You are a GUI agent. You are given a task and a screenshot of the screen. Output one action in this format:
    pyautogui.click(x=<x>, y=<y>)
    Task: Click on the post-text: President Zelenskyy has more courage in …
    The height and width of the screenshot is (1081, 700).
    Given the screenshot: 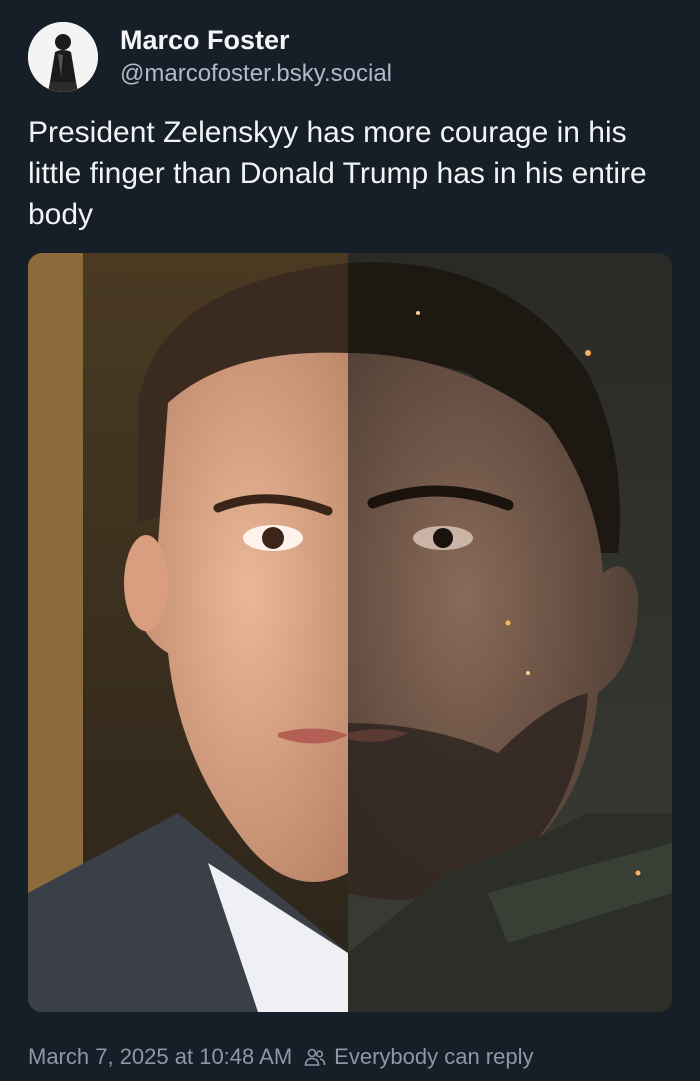 What is the action you would take?
    pyautogui.click(x=353, y=173)
    